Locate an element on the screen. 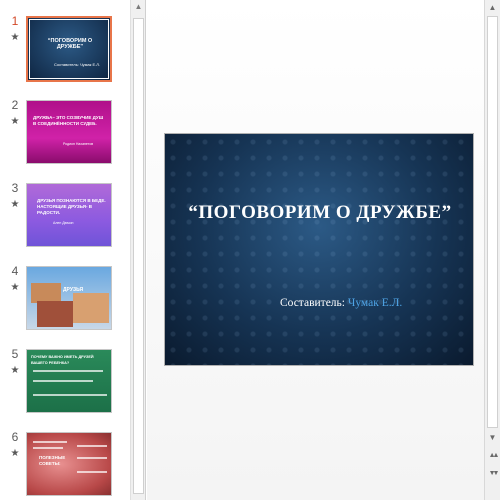 Image resolution: width=500 pixels, height=500 pixels. thumb-3-author: Ален Дюмон is located at coordinates (63, 223).